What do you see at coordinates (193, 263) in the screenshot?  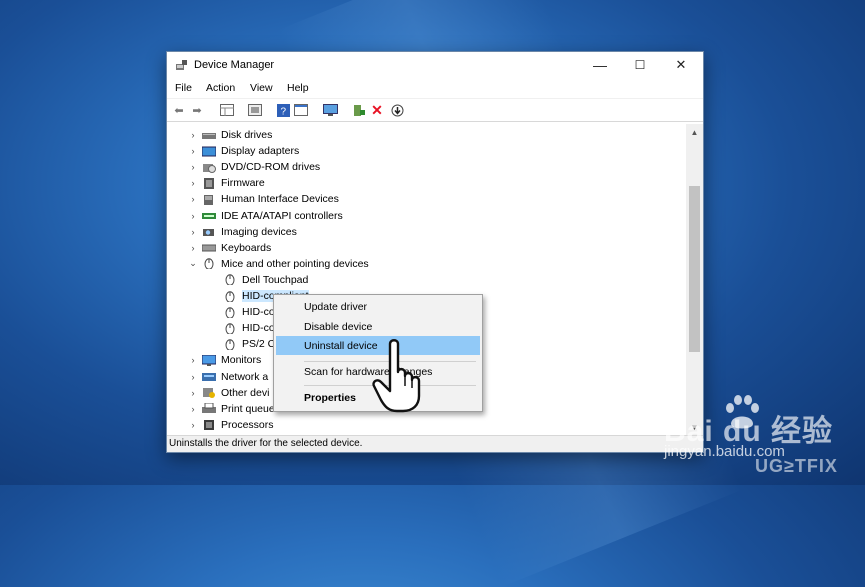 I see `chevron-down-icon: ⌄` at bounding box center [193, 263].